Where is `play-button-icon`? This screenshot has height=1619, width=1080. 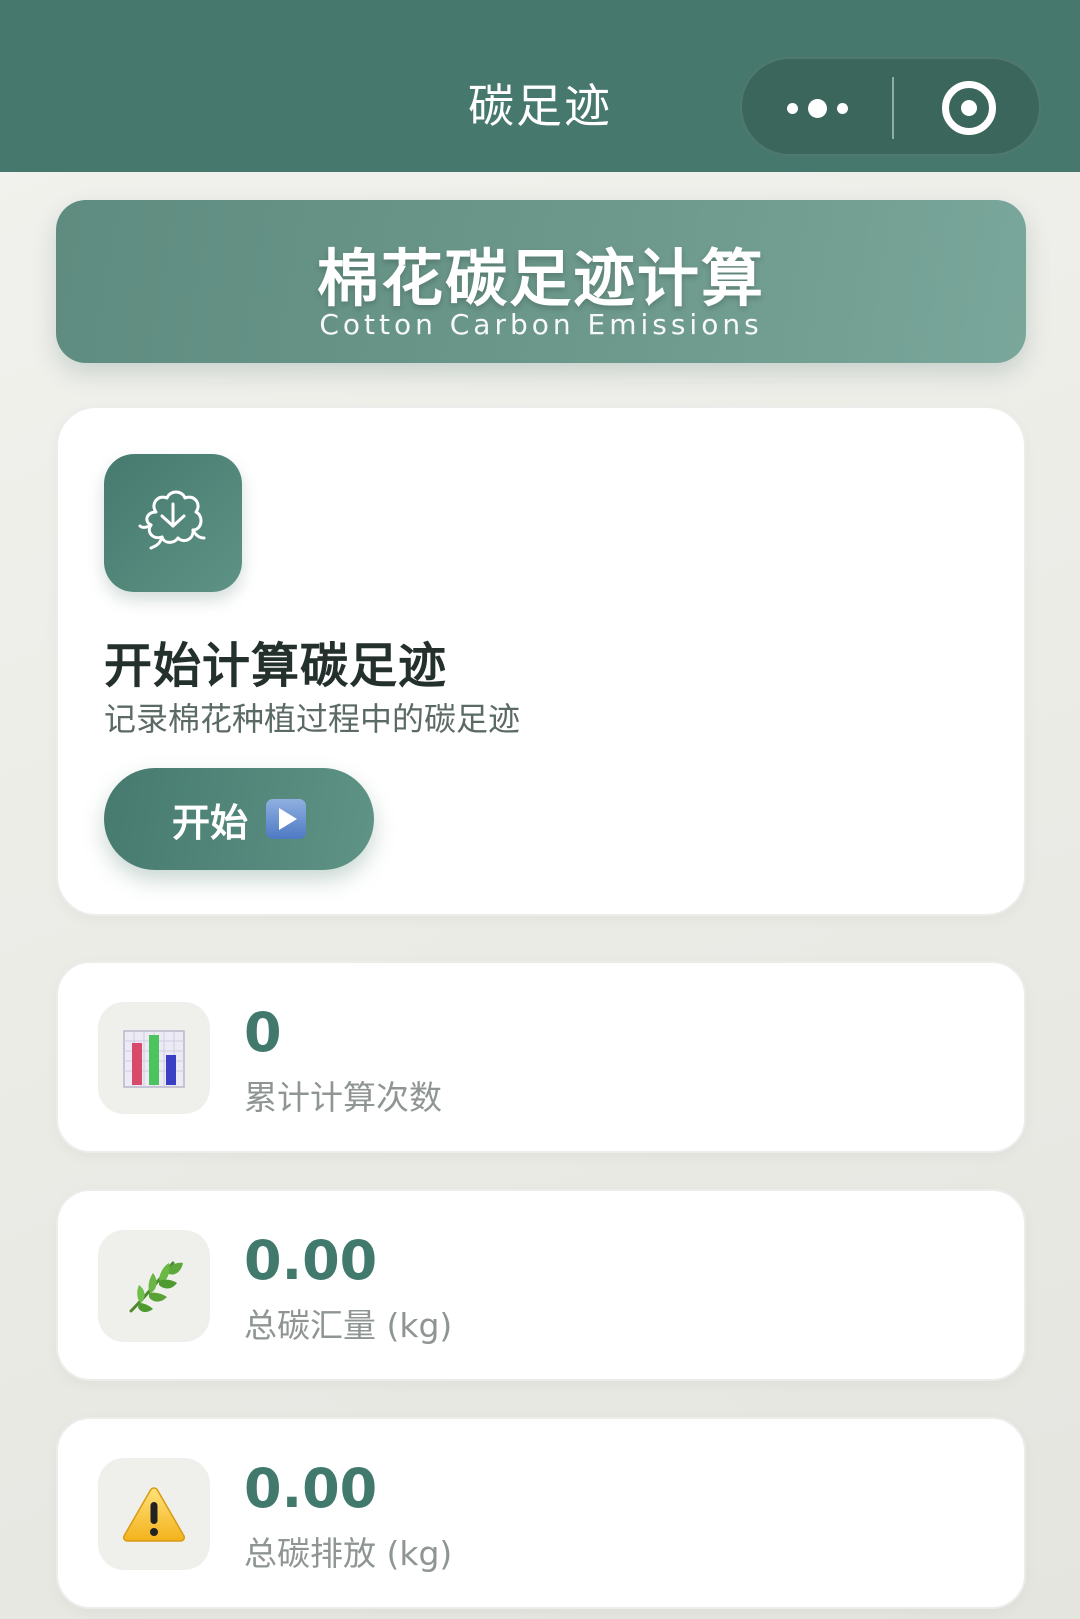
play-button-icon is located at coordinates (286, 819).